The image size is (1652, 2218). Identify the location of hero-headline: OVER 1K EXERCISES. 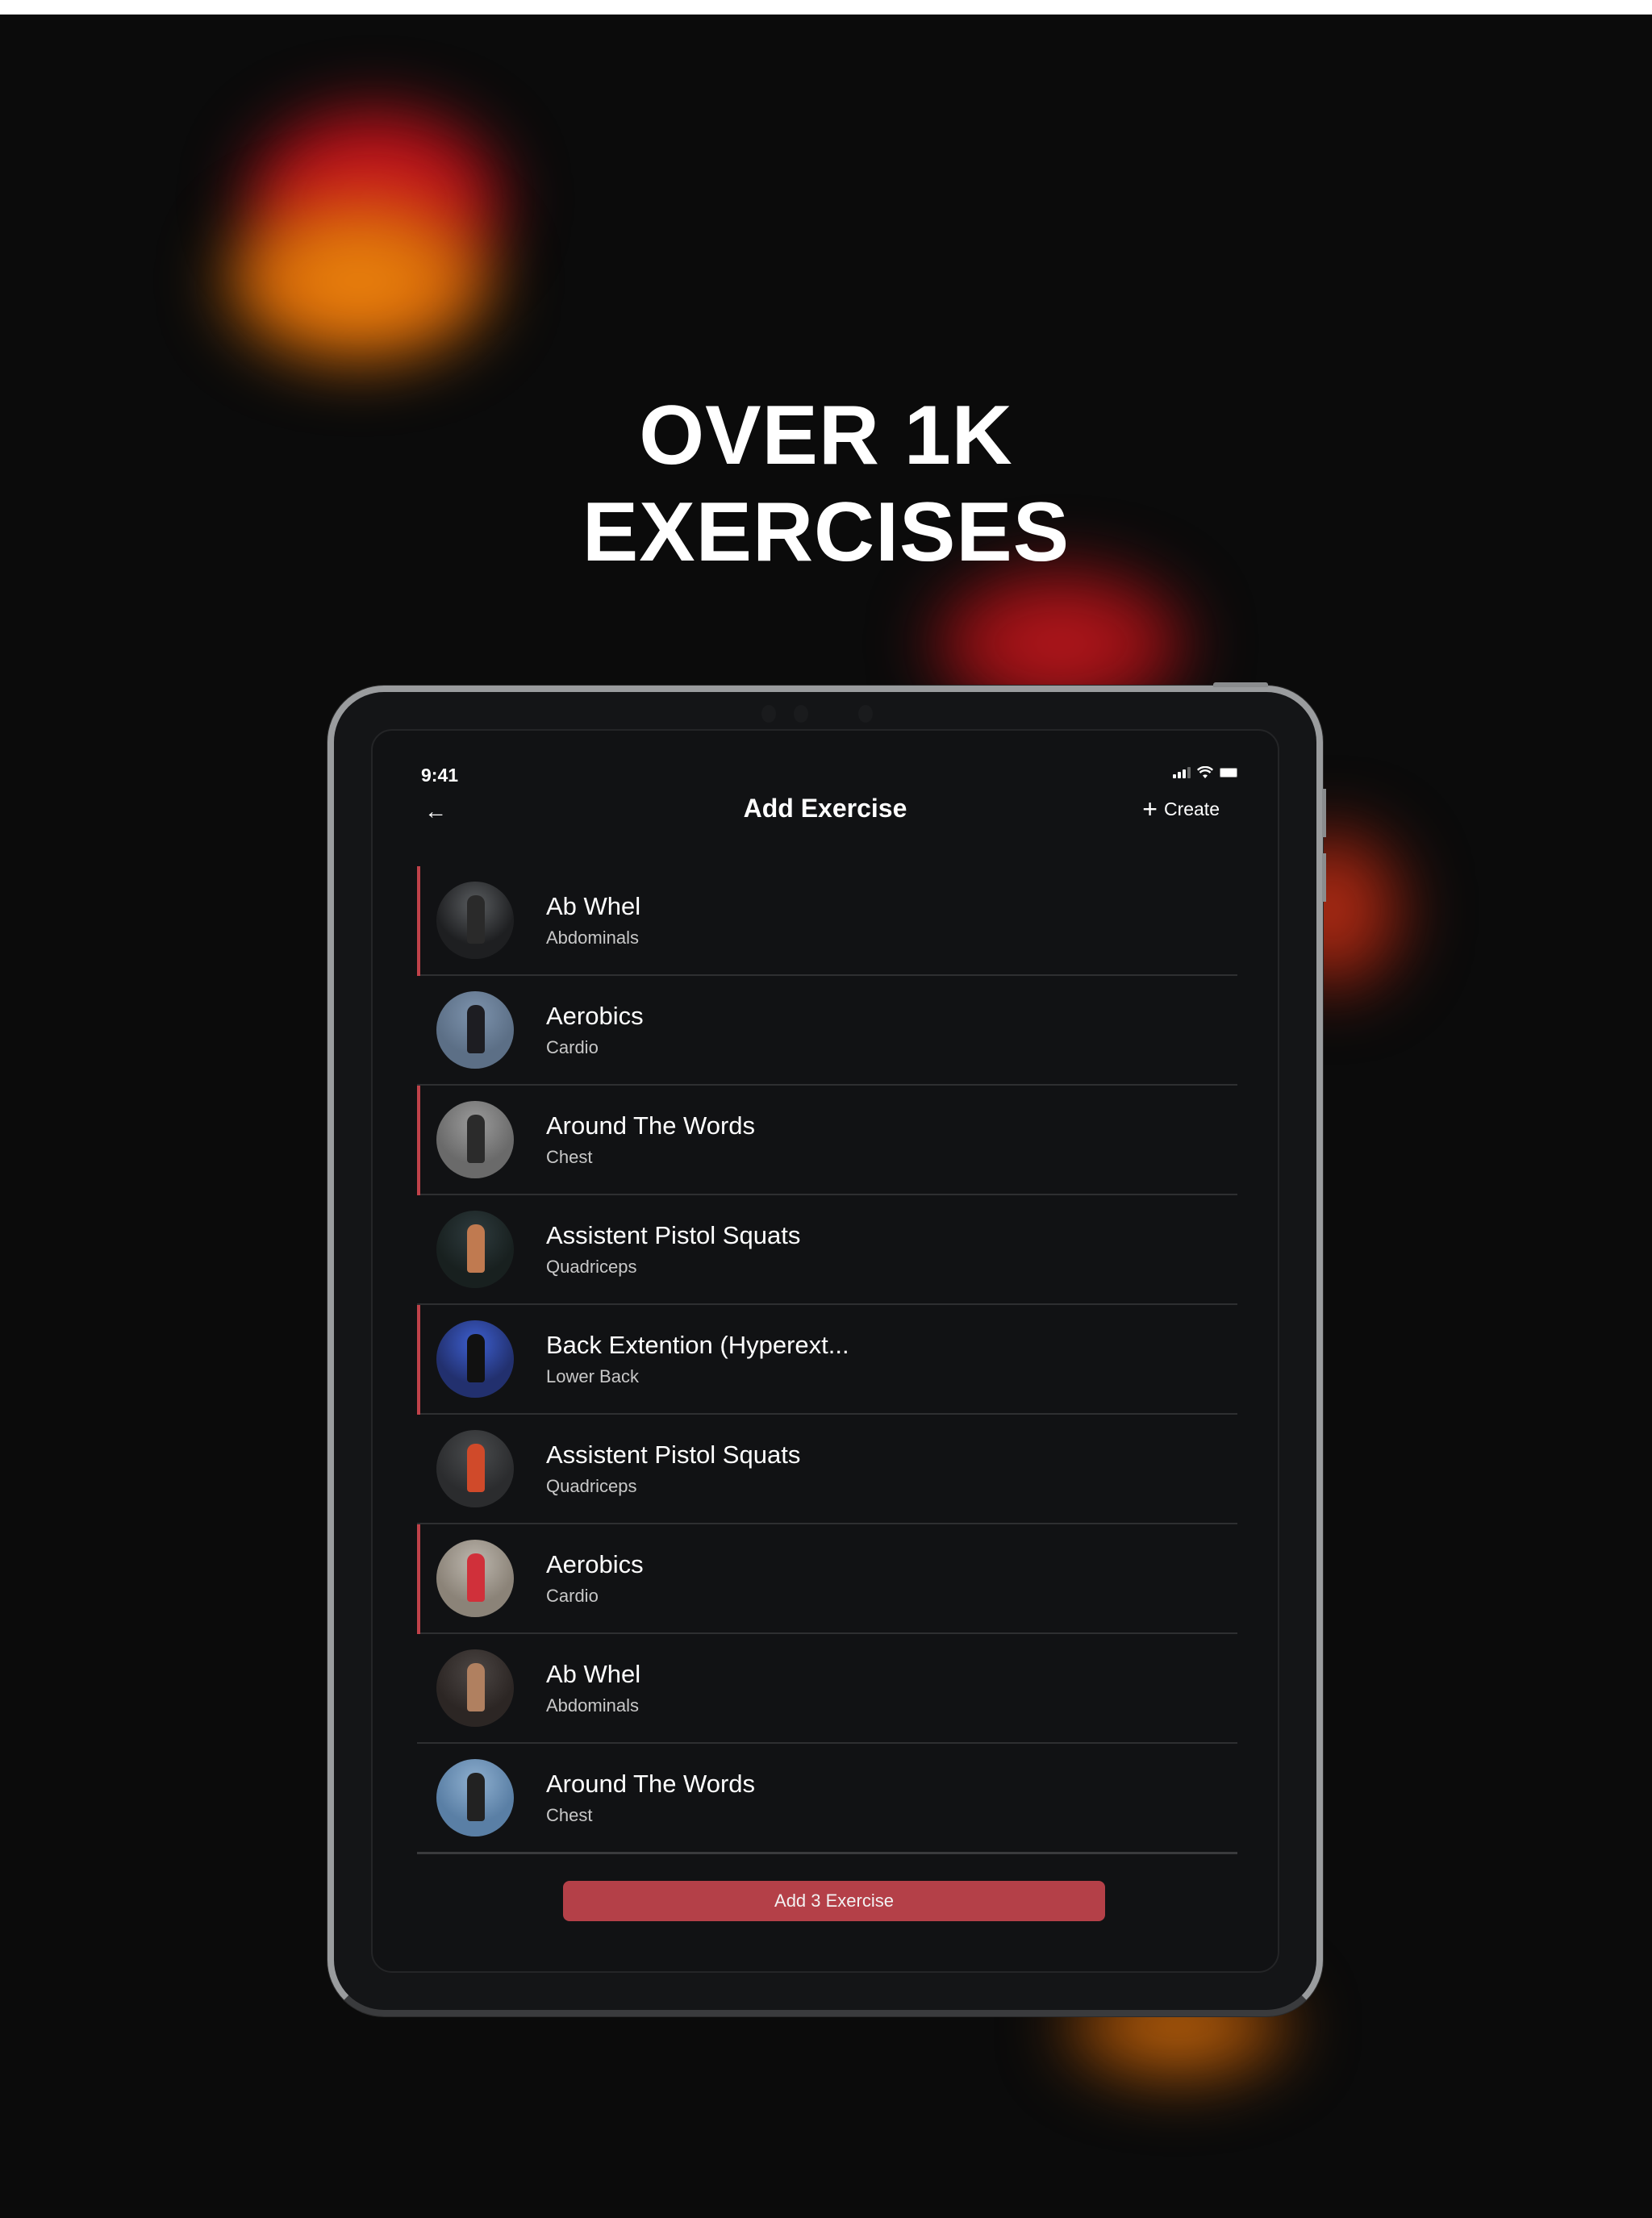
(826, 484).